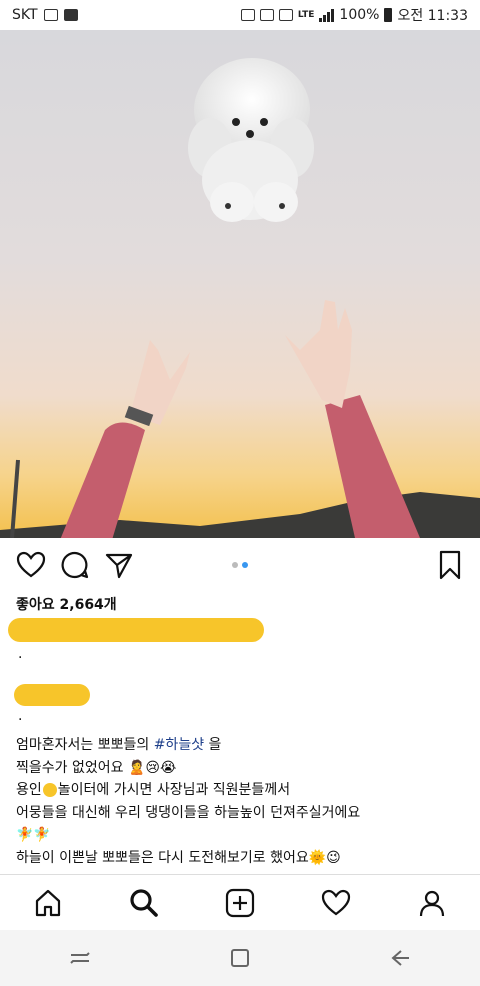  I want to click on caption-line: 하늘이 이쁜날 뽀뽀들은 다시 도전해보기로 했어요🌞😉, so click(178, 857).